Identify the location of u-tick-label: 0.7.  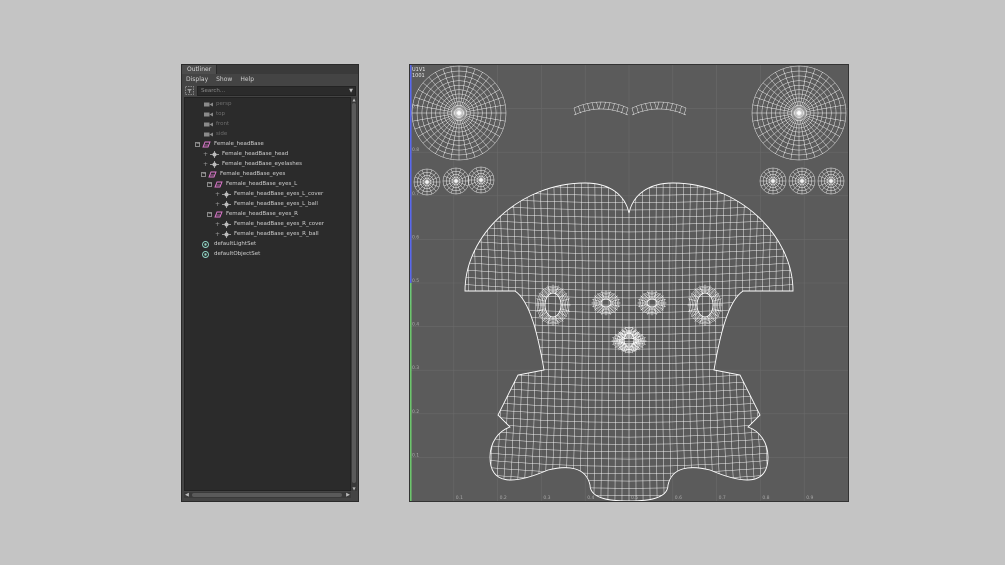
(722, 498).